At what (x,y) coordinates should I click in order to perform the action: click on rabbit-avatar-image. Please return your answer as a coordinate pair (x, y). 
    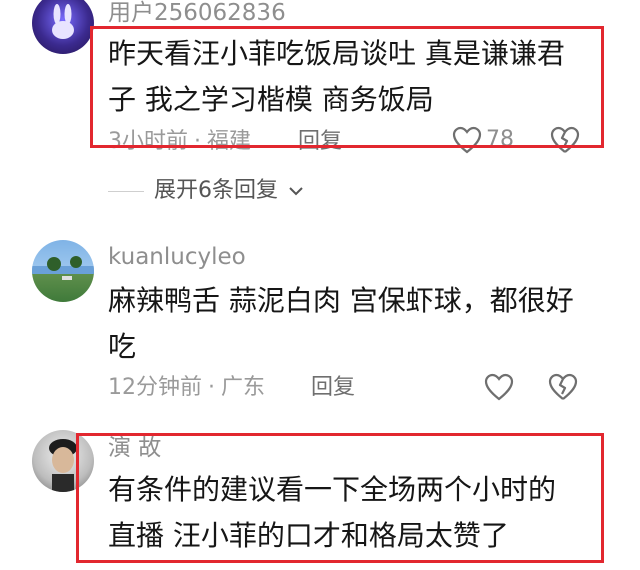
    Looking at the image, I should click on (63, 21).